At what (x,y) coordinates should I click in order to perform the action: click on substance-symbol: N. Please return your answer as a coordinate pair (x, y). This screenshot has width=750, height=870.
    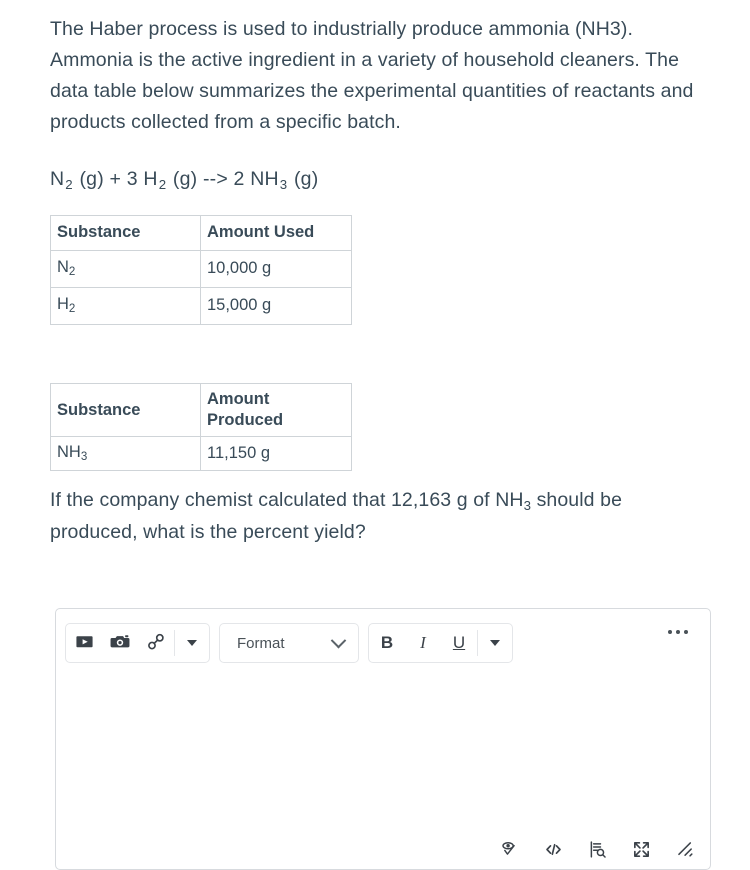
    Looking at the image, I should click on (63, 267).